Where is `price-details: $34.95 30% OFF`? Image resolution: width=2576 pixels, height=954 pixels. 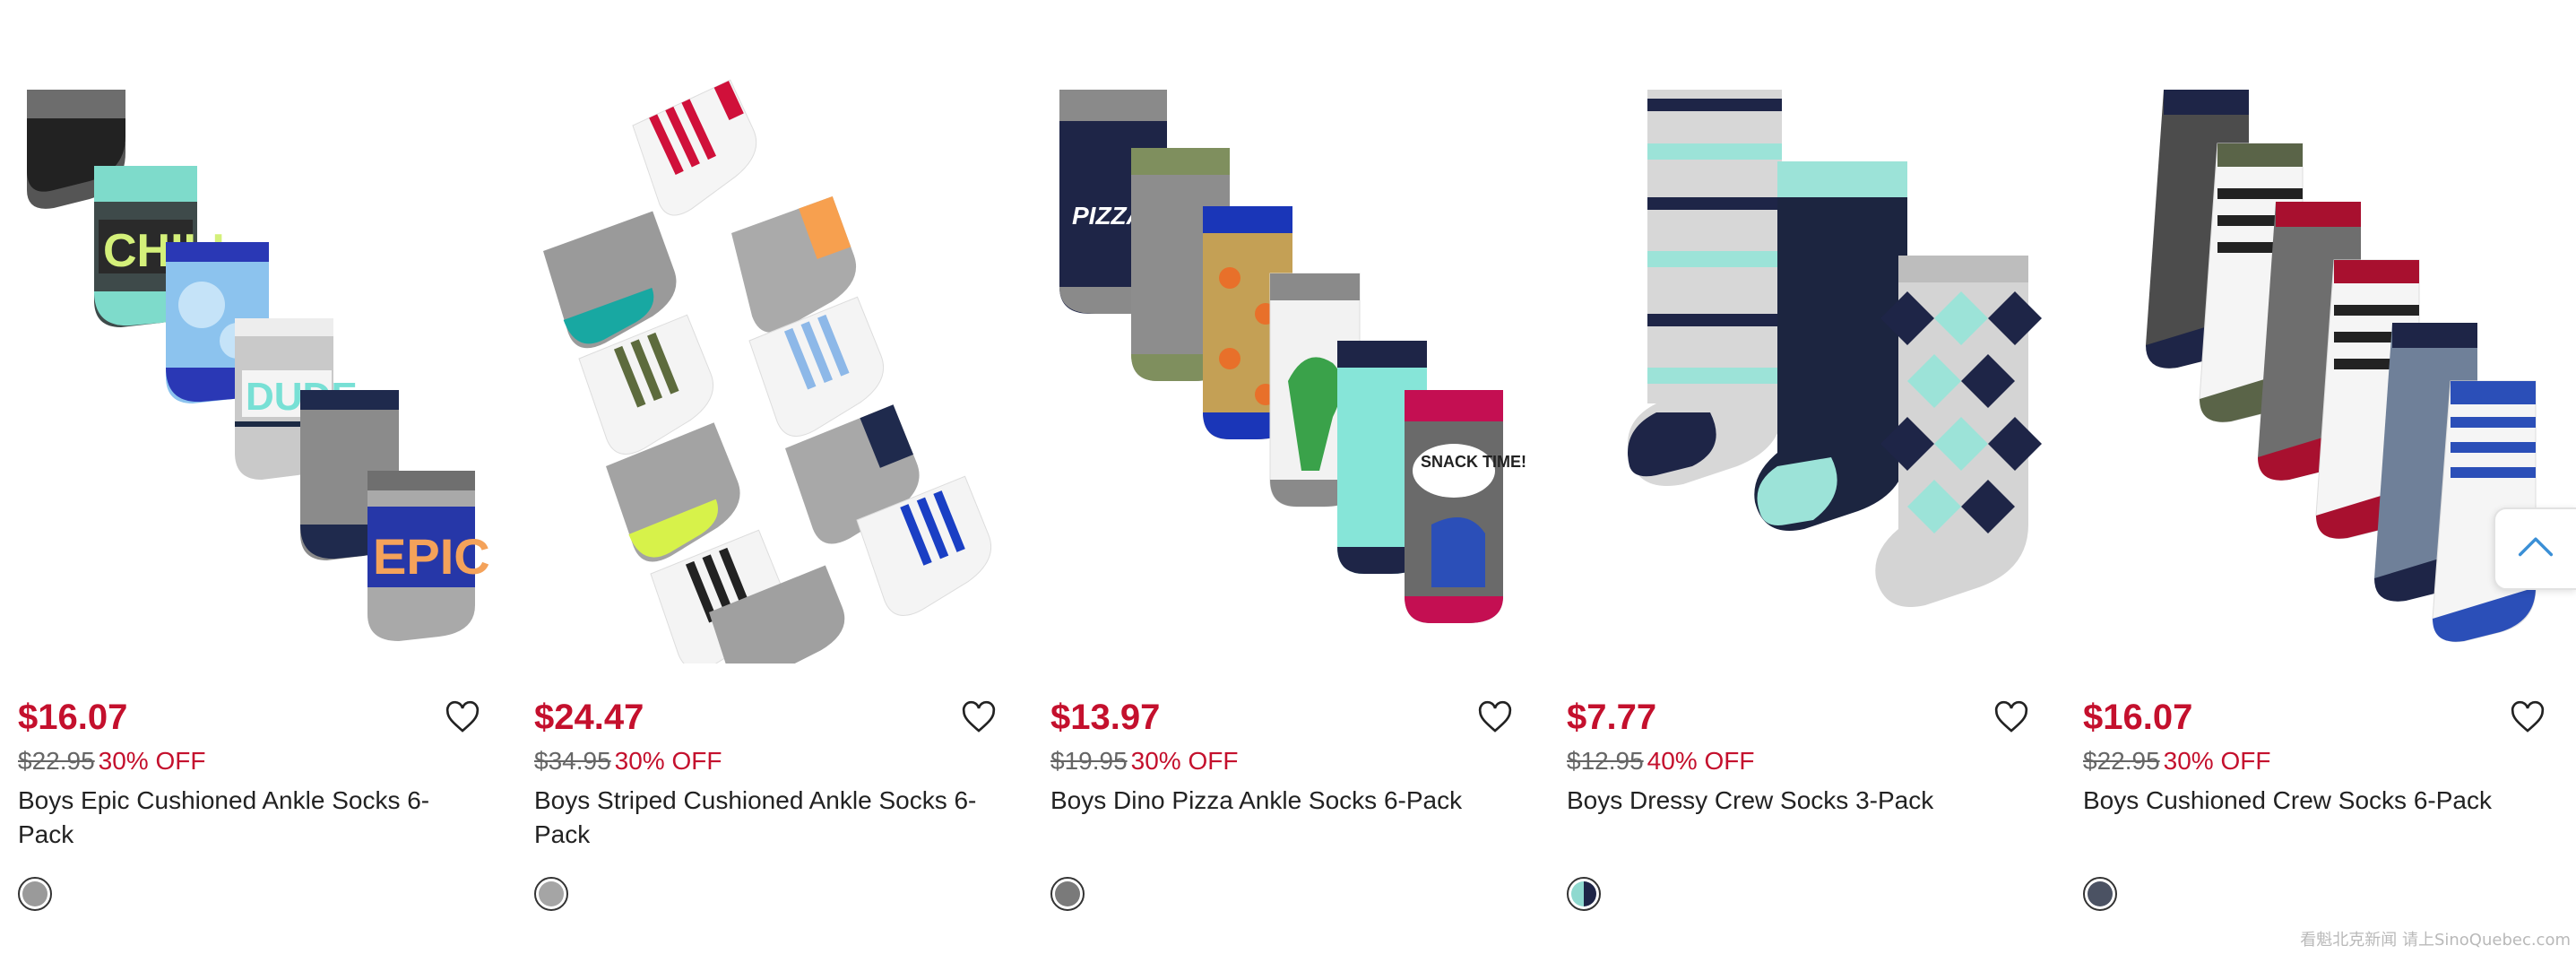 price-details: $34.95 30% OFF is located at coordinates (628, 761).